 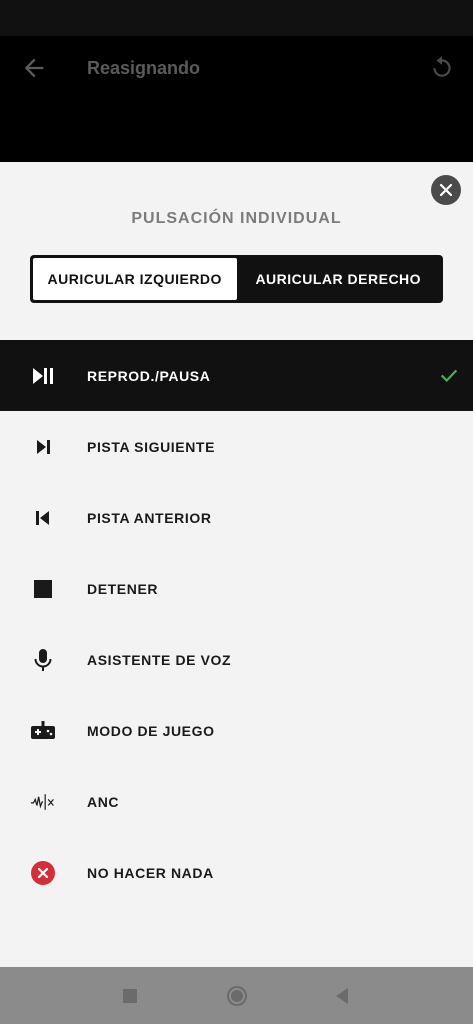 What do you see at coordinates (449, 376) in the screenshot?
I see `check-icon` at bounding box center [449, 376].